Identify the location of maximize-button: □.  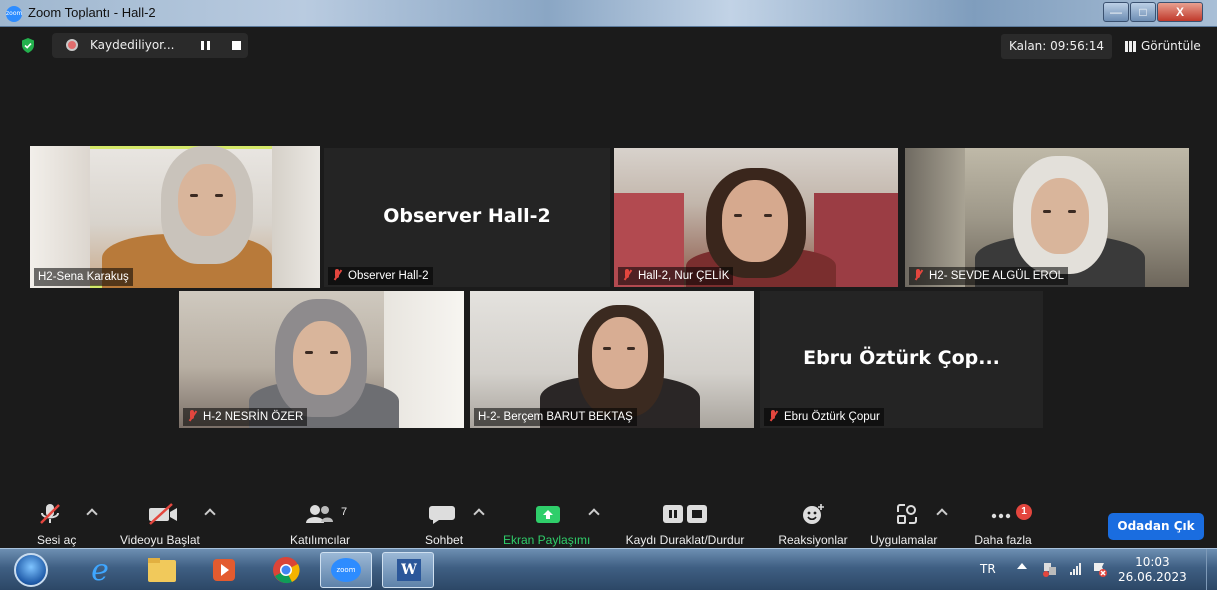
(1143, 12).